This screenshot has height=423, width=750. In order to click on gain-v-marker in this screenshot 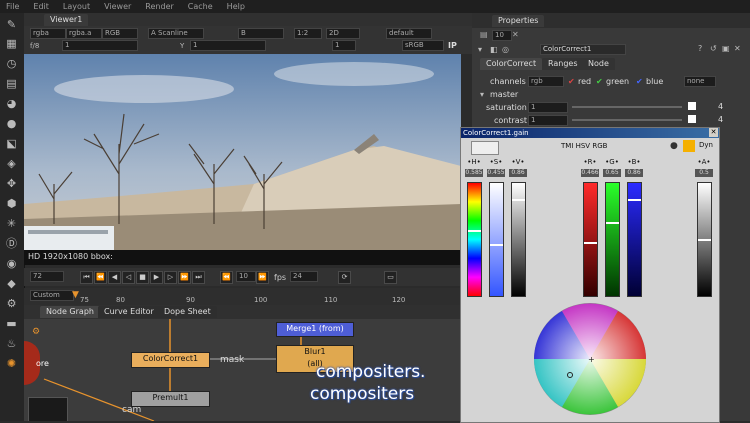, I will do `click(518, 200)`.